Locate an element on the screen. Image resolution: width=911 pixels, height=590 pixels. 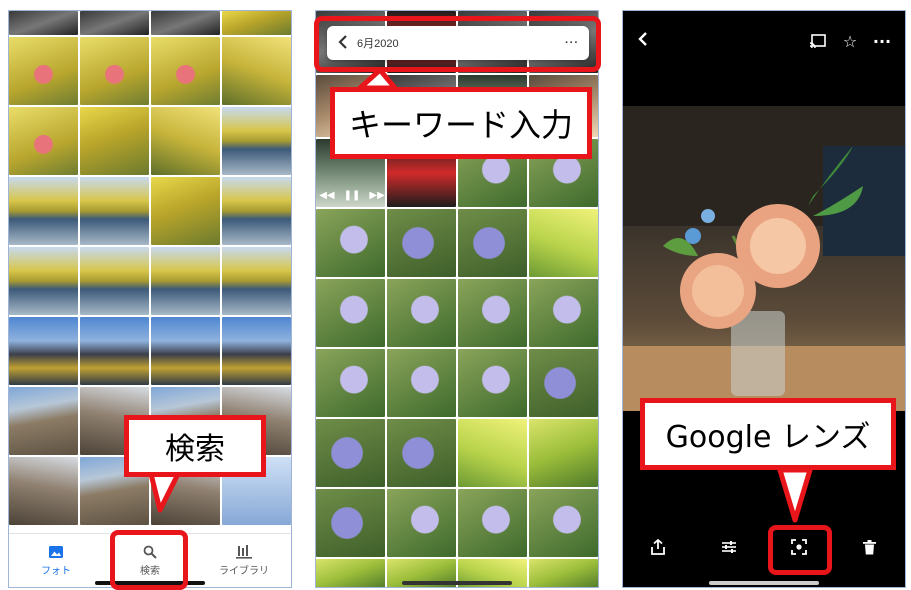
previous-icon: ◀◀ is located at coordinates (326, 195).